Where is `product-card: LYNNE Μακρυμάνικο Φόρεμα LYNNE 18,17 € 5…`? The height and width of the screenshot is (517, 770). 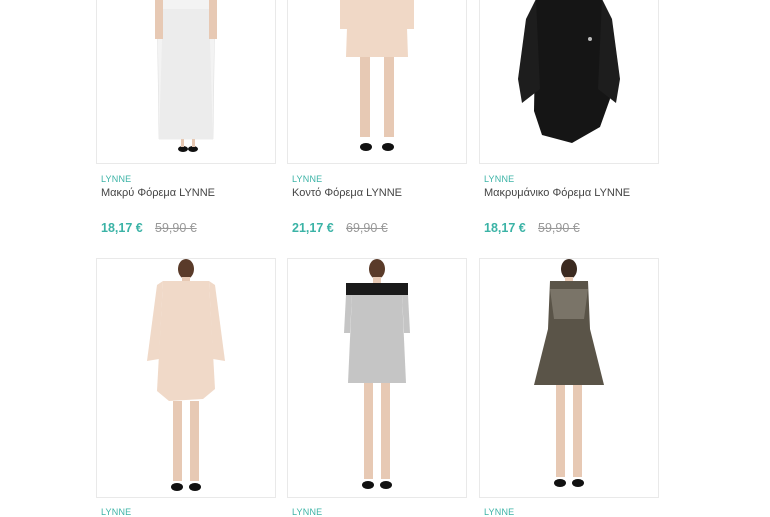 product-card: LYNNE Μακρυμάνικο Φόρεμα LYNNE 18,17 € 5… is located at coordinates (569, 120).